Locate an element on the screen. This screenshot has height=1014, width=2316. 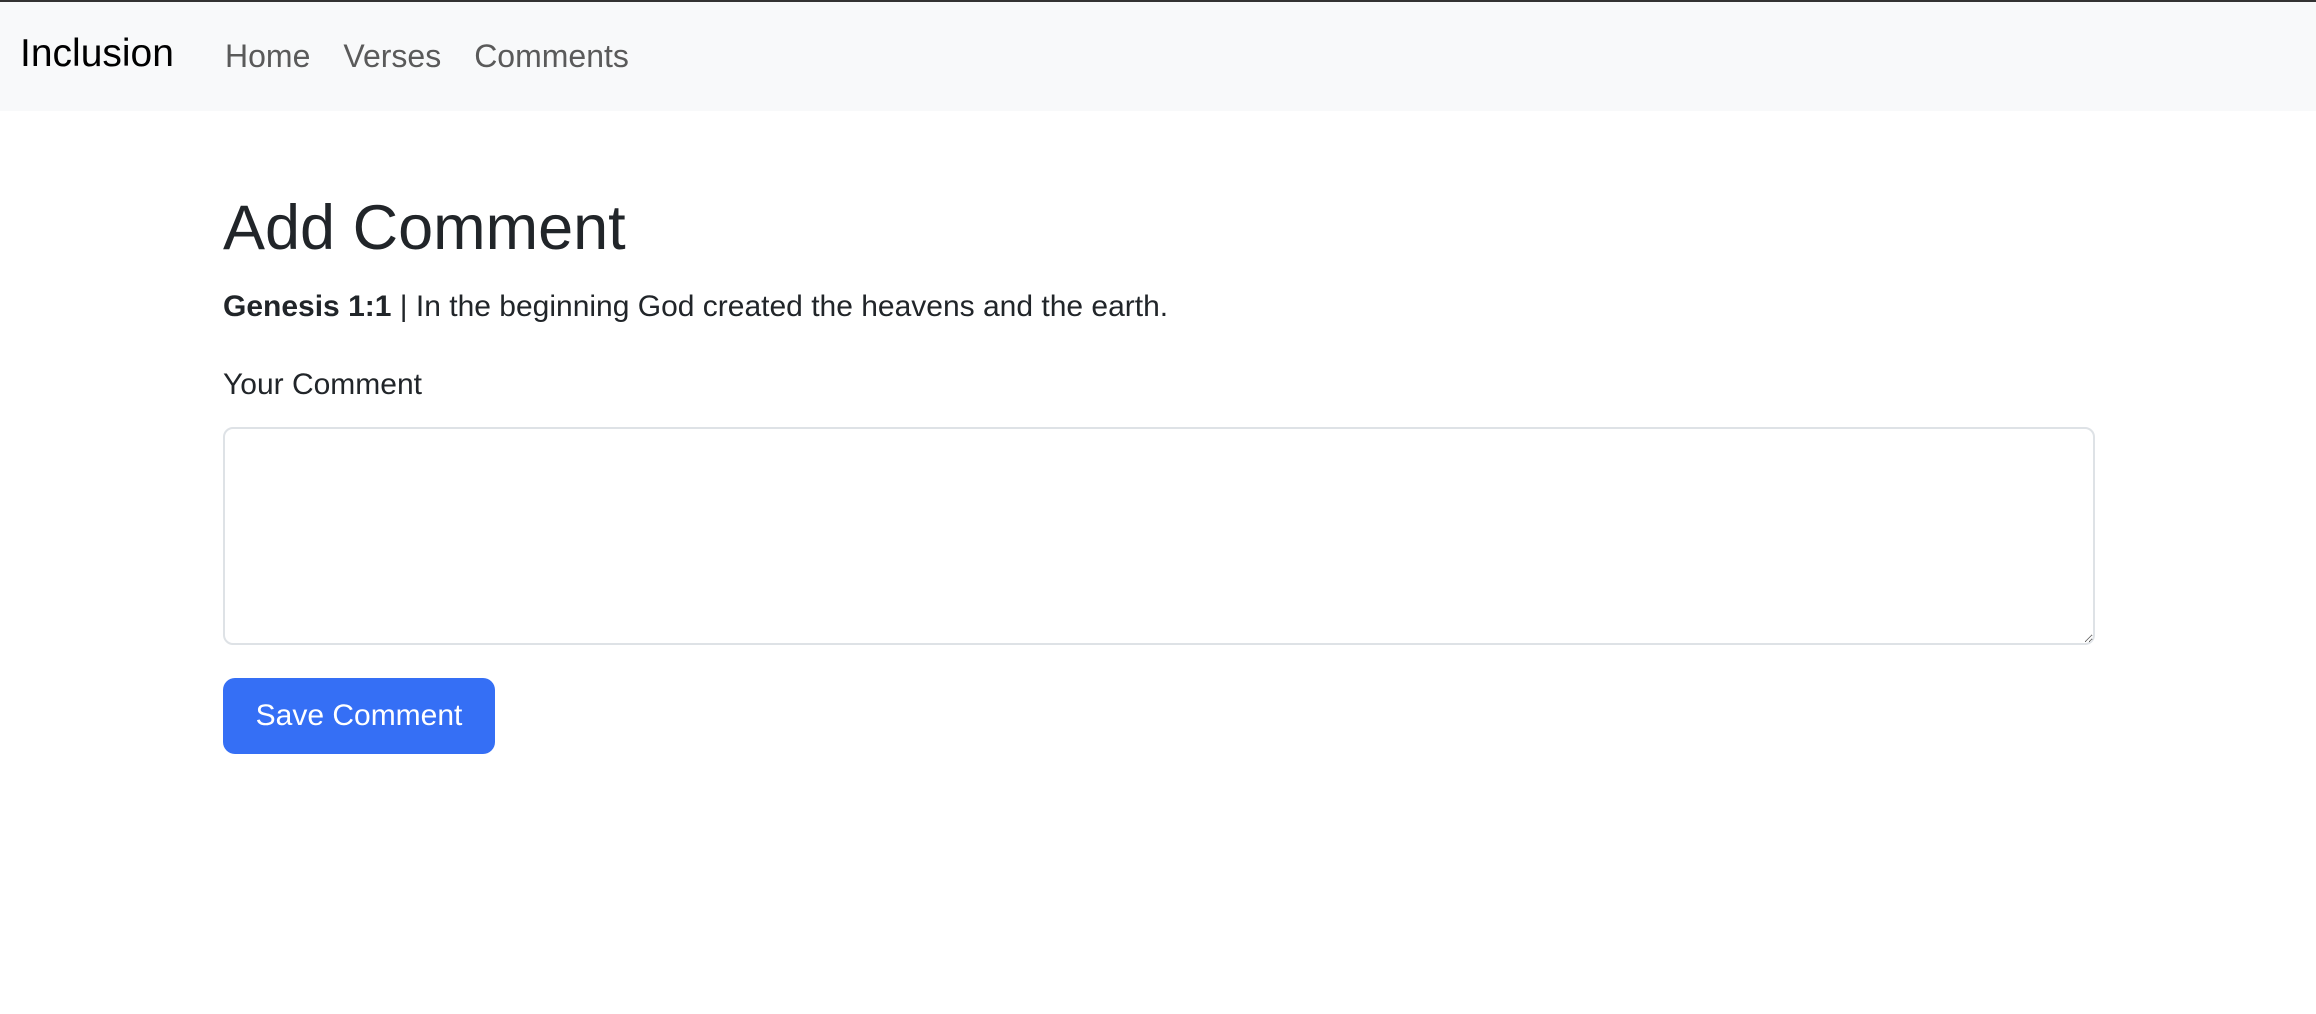
nav-link-home: Home is located at coordinates (267, 56).